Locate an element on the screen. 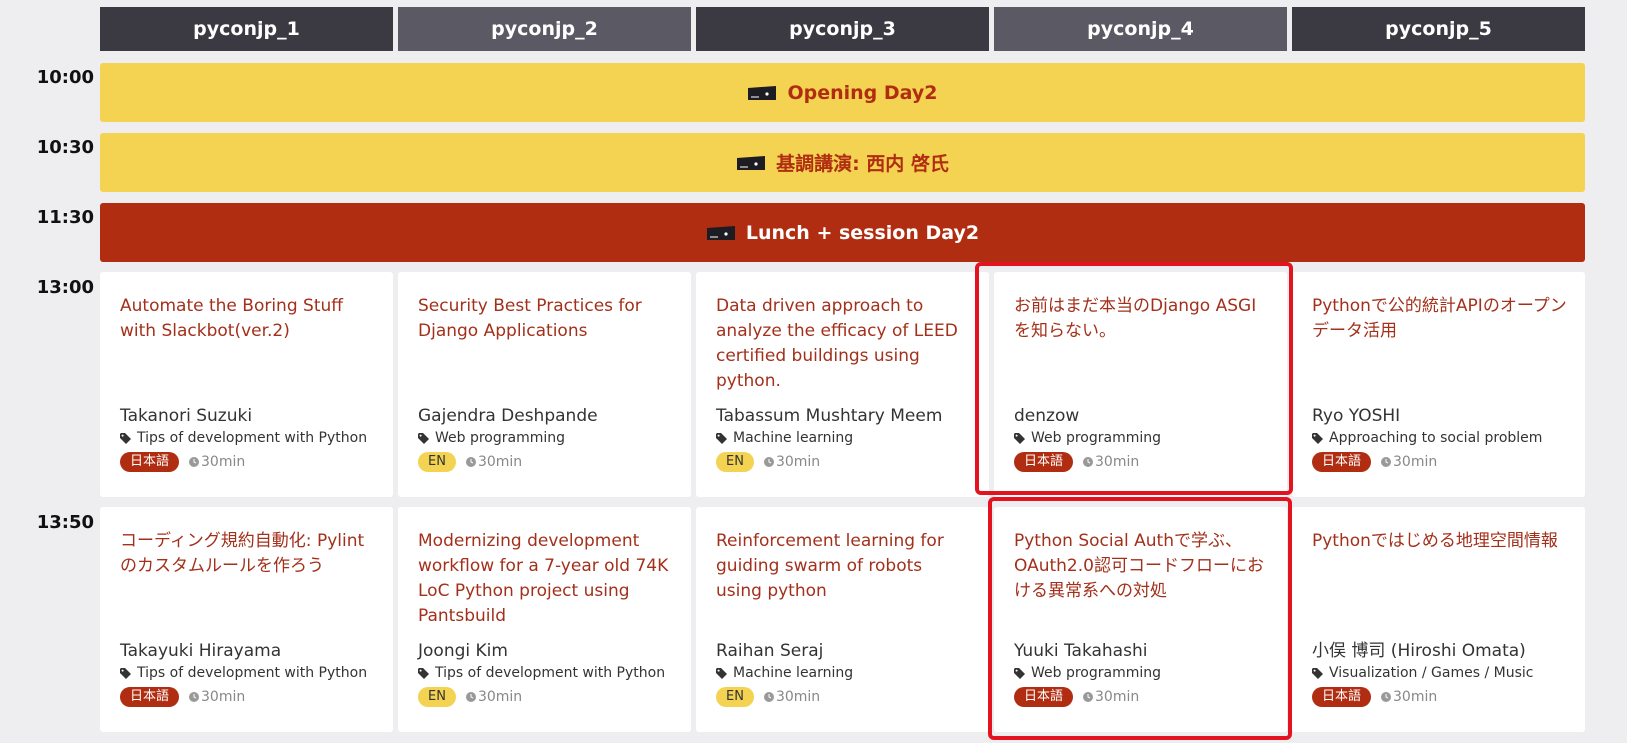 The image size is (1627, 743). category-label: Tips of development with Python is located at coordinates (550, 673).